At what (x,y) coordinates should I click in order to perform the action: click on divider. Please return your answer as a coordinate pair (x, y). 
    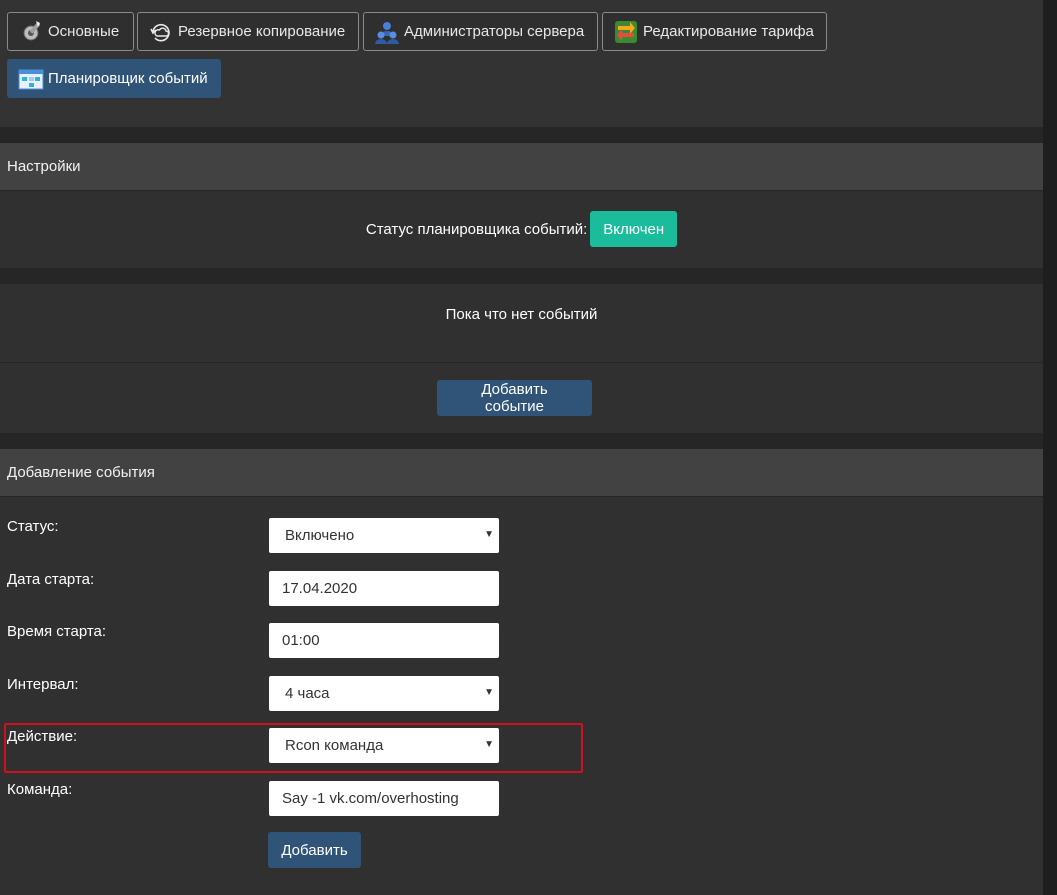
    Looking at the image, I should click on (521, 362).